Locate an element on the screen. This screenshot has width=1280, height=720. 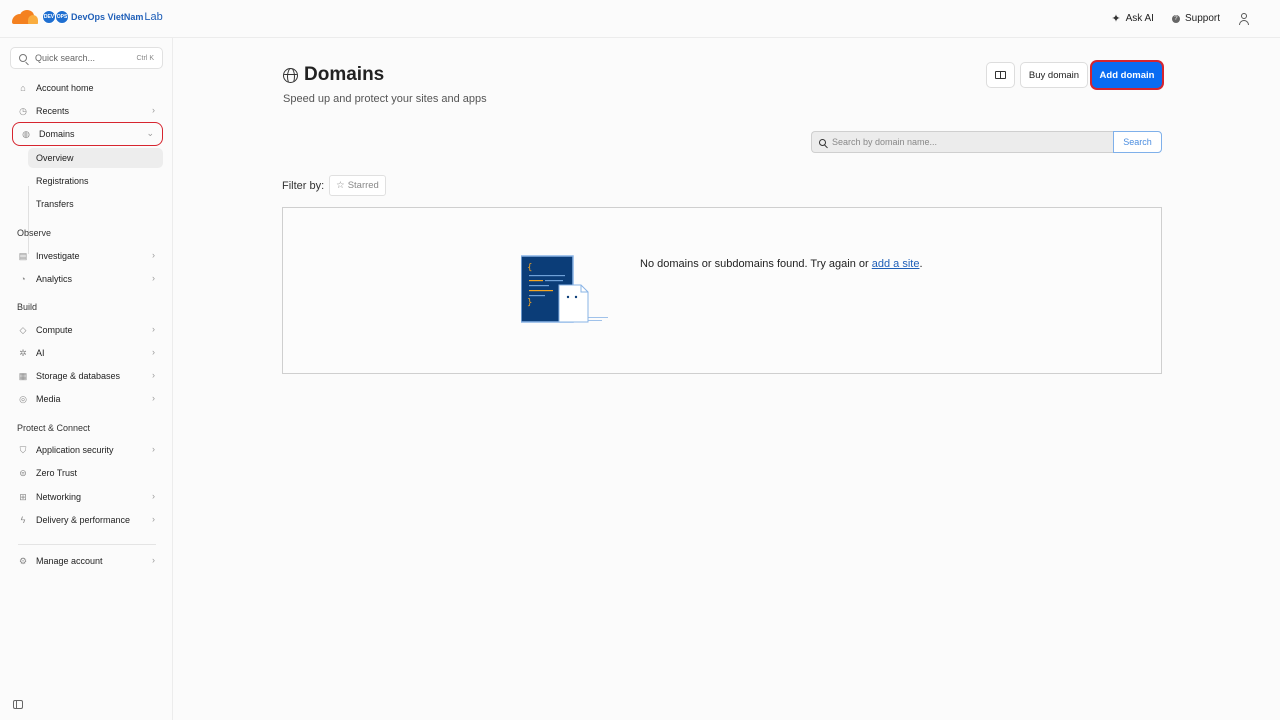
user-icon is located at coordinates (1244, 18).